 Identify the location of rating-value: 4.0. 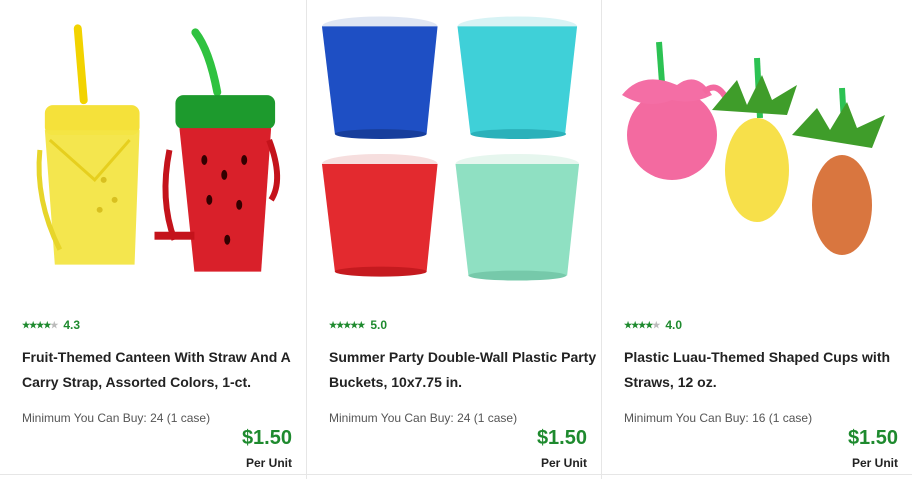
(674, 325).